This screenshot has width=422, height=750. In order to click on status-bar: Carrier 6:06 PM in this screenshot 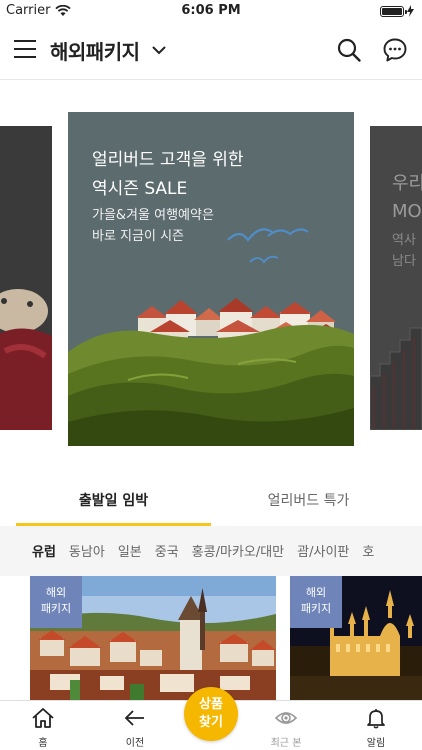, I will do `click(211, 11)`.